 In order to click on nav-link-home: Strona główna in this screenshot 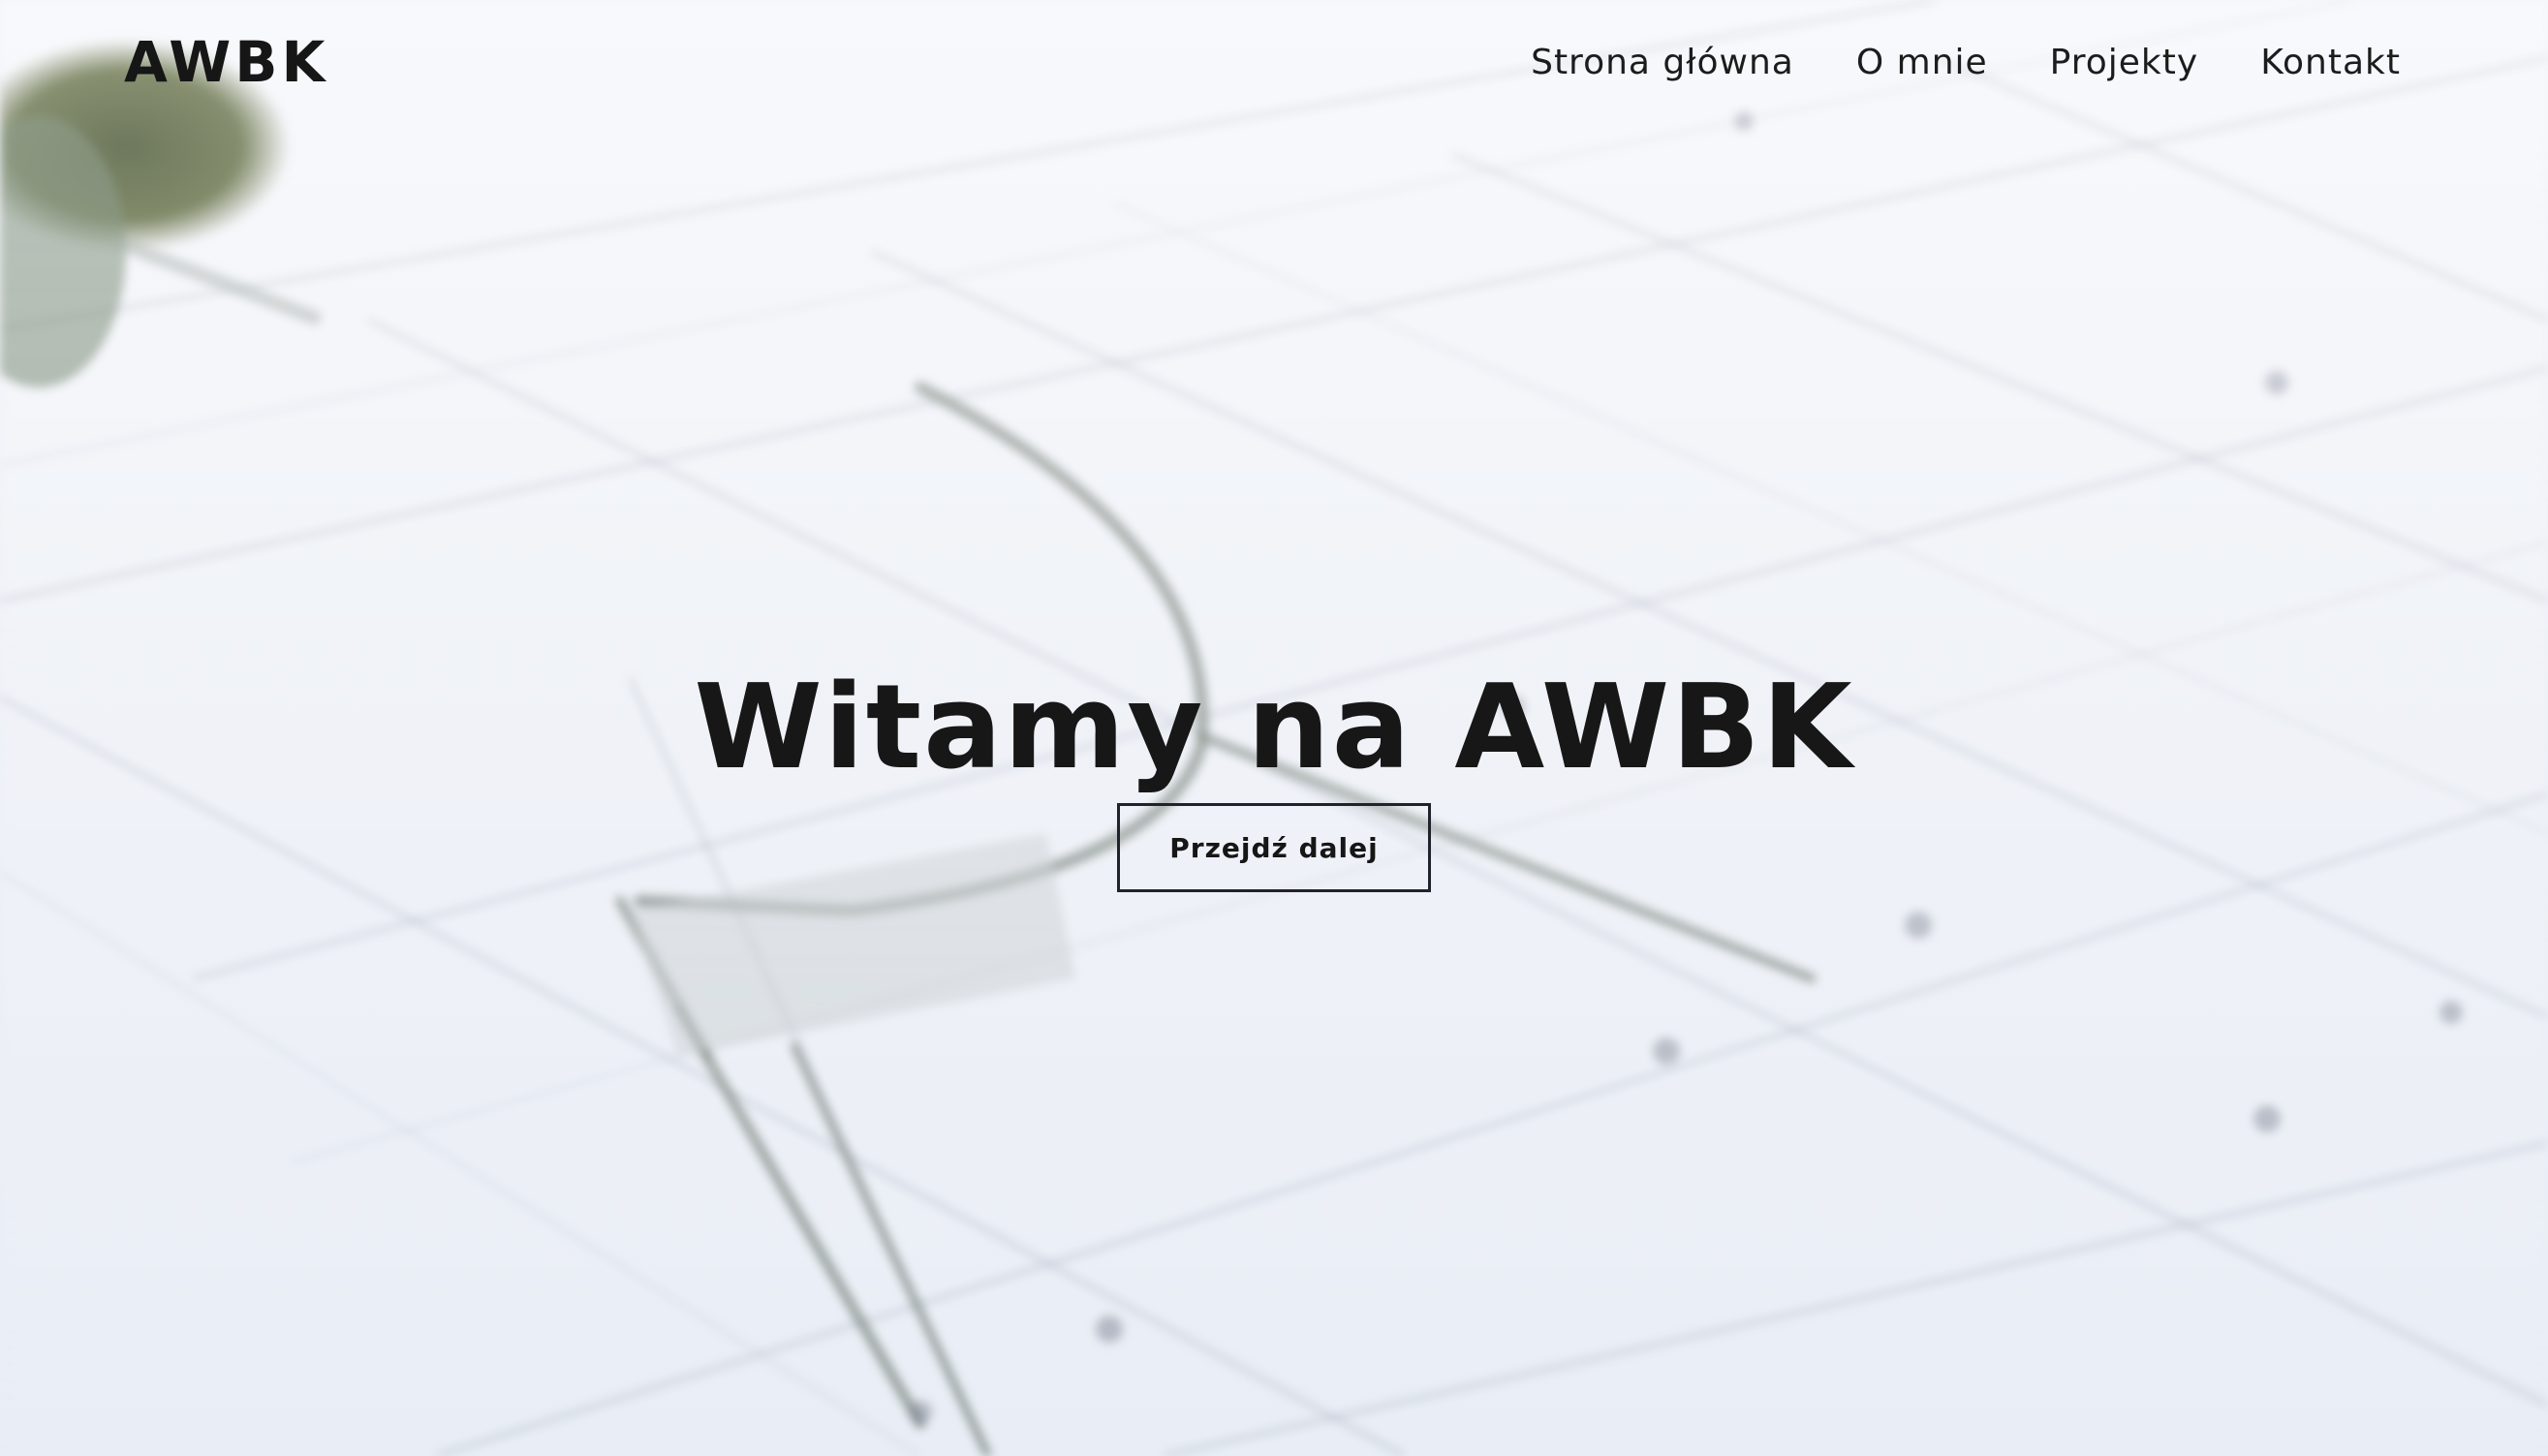, I will do `click(1662, 62)`.